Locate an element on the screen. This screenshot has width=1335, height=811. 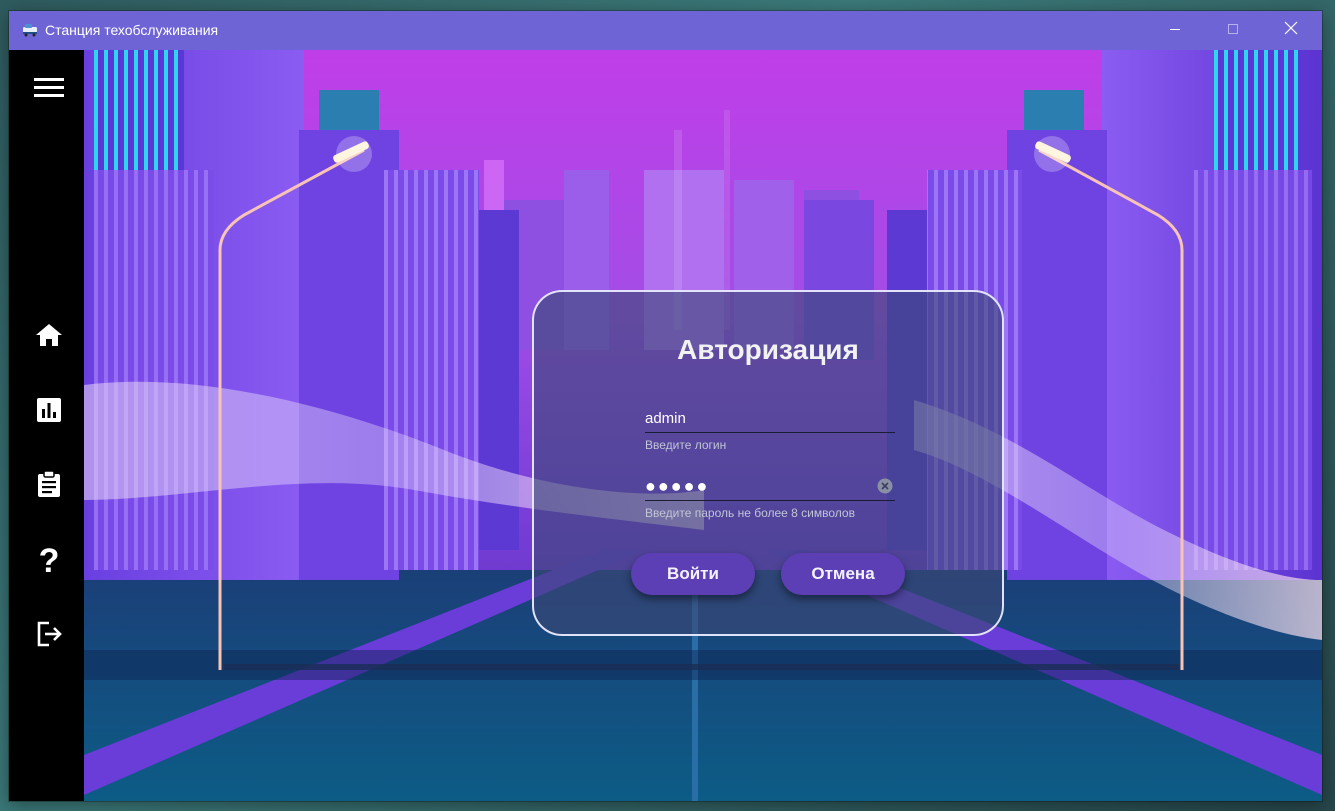
sidebar-item-statistics is located at coordinates (49, 412).